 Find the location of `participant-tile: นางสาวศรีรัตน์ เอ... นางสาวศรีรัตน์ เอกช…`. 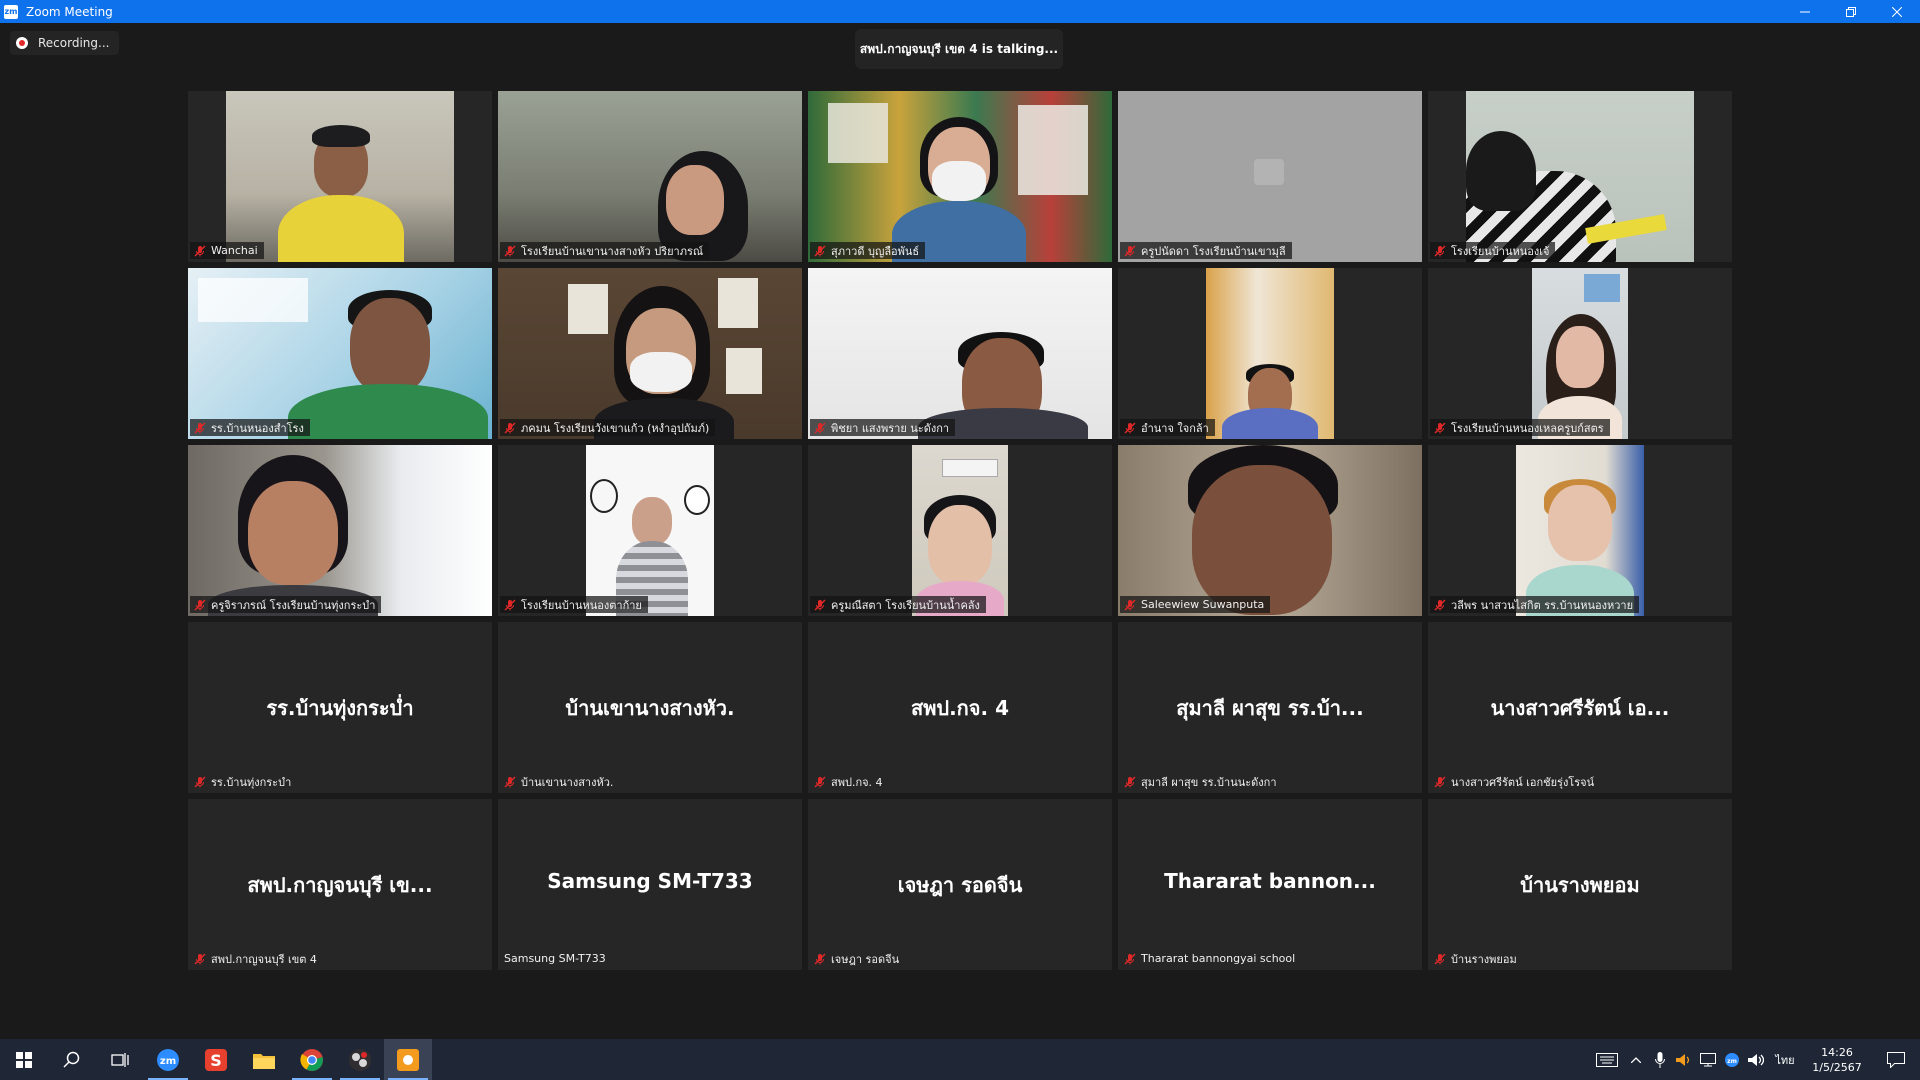

participant-tile: นางสาวศรีรัตน์ เอ... นางสาวศรีรัตน์ เอกช… is located at coordinates (1580, 707).